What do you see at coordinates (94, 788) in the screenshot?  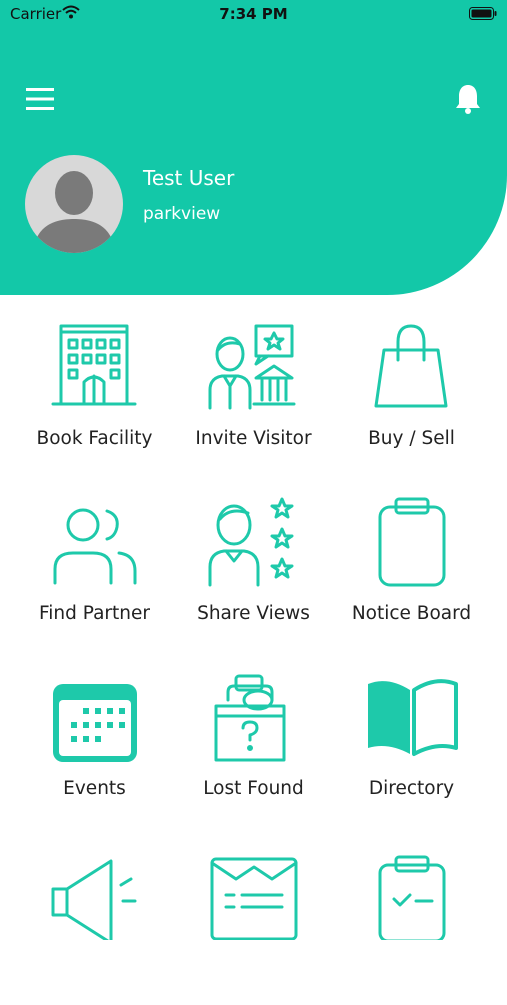 I see `tile-label: Events` at bounding box center [94, 788].